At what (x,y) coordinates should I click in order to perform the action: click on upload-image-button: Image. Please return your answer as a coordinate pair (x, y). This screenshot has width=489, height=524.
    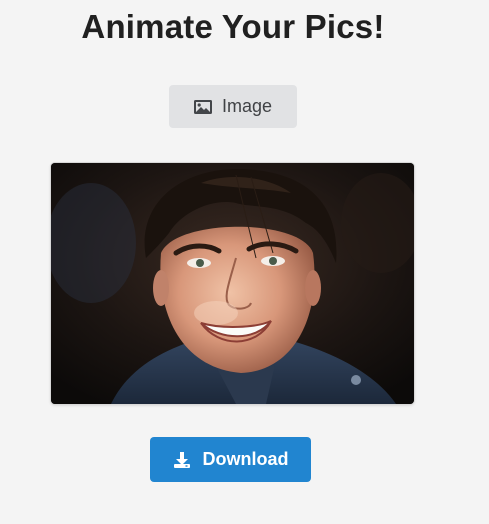
    Looking at the image, I should click on (233, 106).